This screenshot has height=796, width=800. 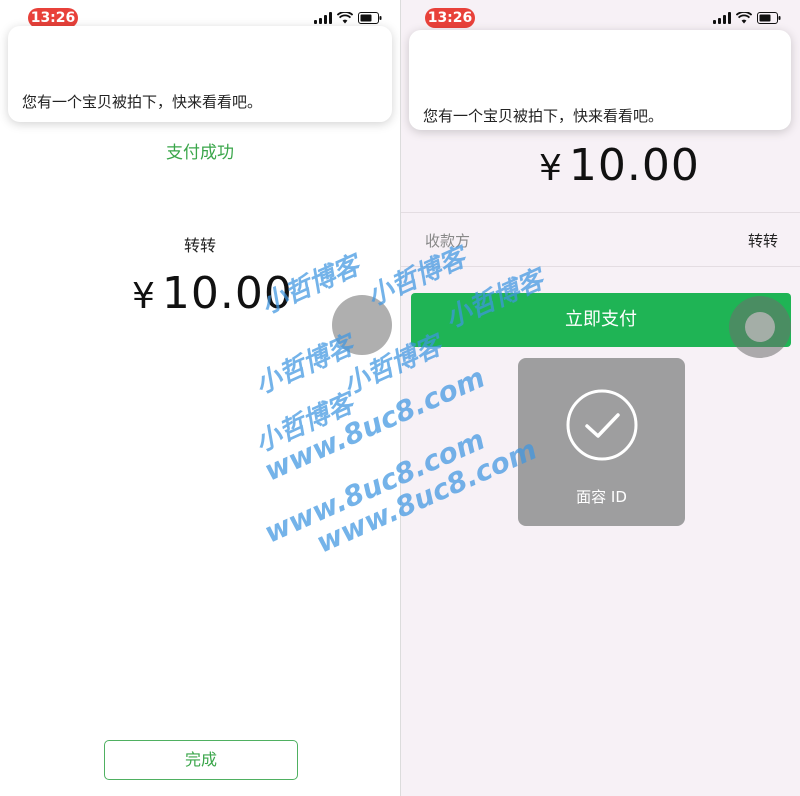 I want to click on checkmark-icon, so click(x=602, y=425).